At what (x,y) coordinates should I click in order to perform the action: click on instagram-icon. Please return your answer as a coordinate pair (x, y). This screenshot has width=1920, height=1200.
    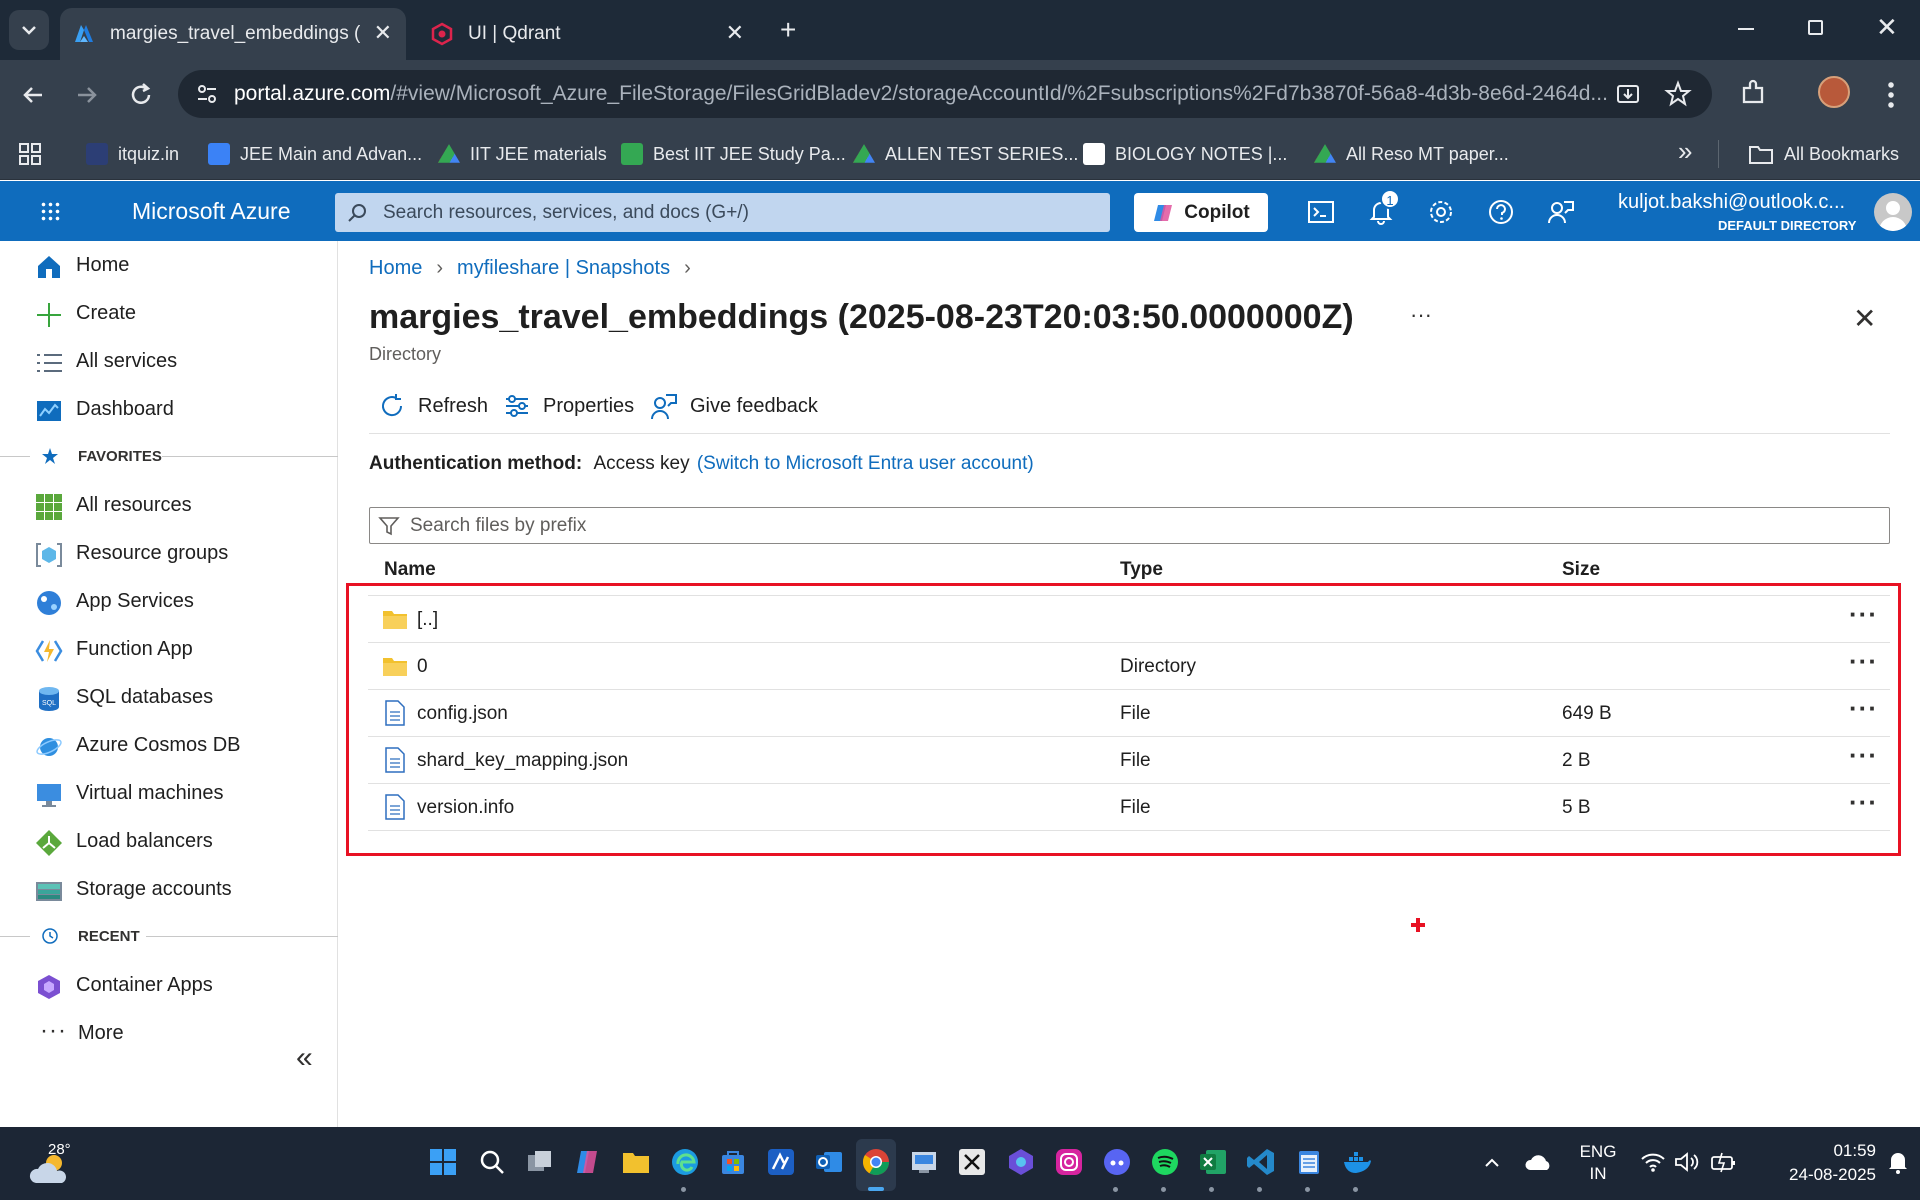
    Looking at the image, I should click on (1069, 1162).